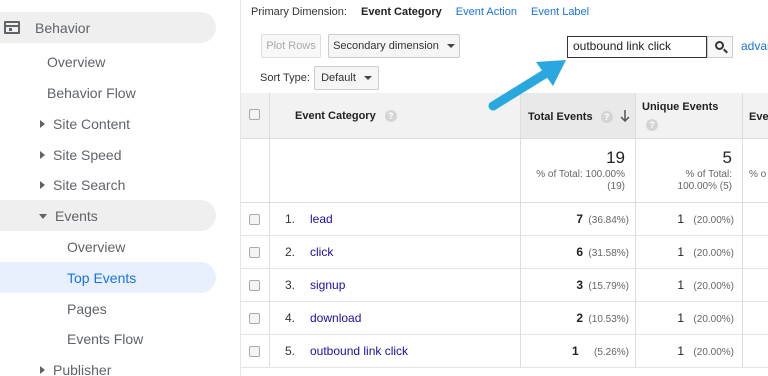 Image resolution: width=768 pixels, height=376 pixels. What do you see at coordinates (87, 154) in the screenshot?
I see `sidebar-item-label: Site Speed` at bounding box center [87, 154].